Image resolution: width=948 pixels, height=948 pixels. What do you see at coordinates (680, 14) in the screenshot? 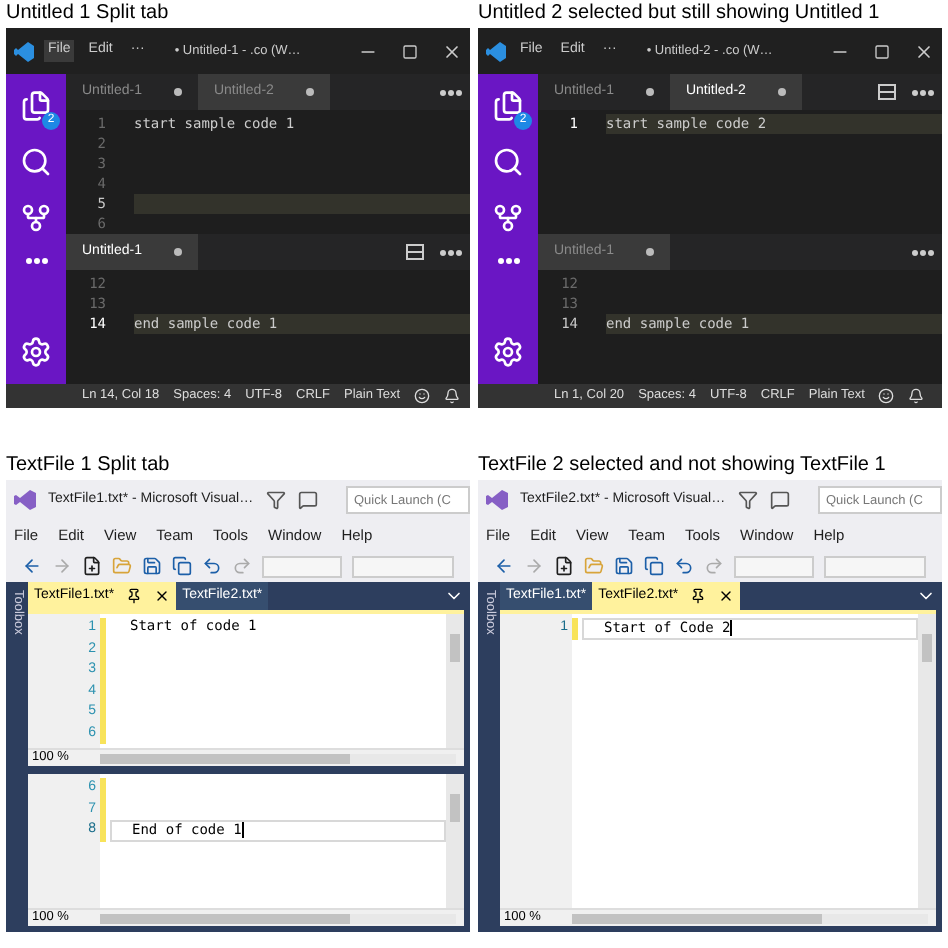
I see `caption: Untitled 2 selected but still showing Untitled 1` at bounding box center [680, 14].